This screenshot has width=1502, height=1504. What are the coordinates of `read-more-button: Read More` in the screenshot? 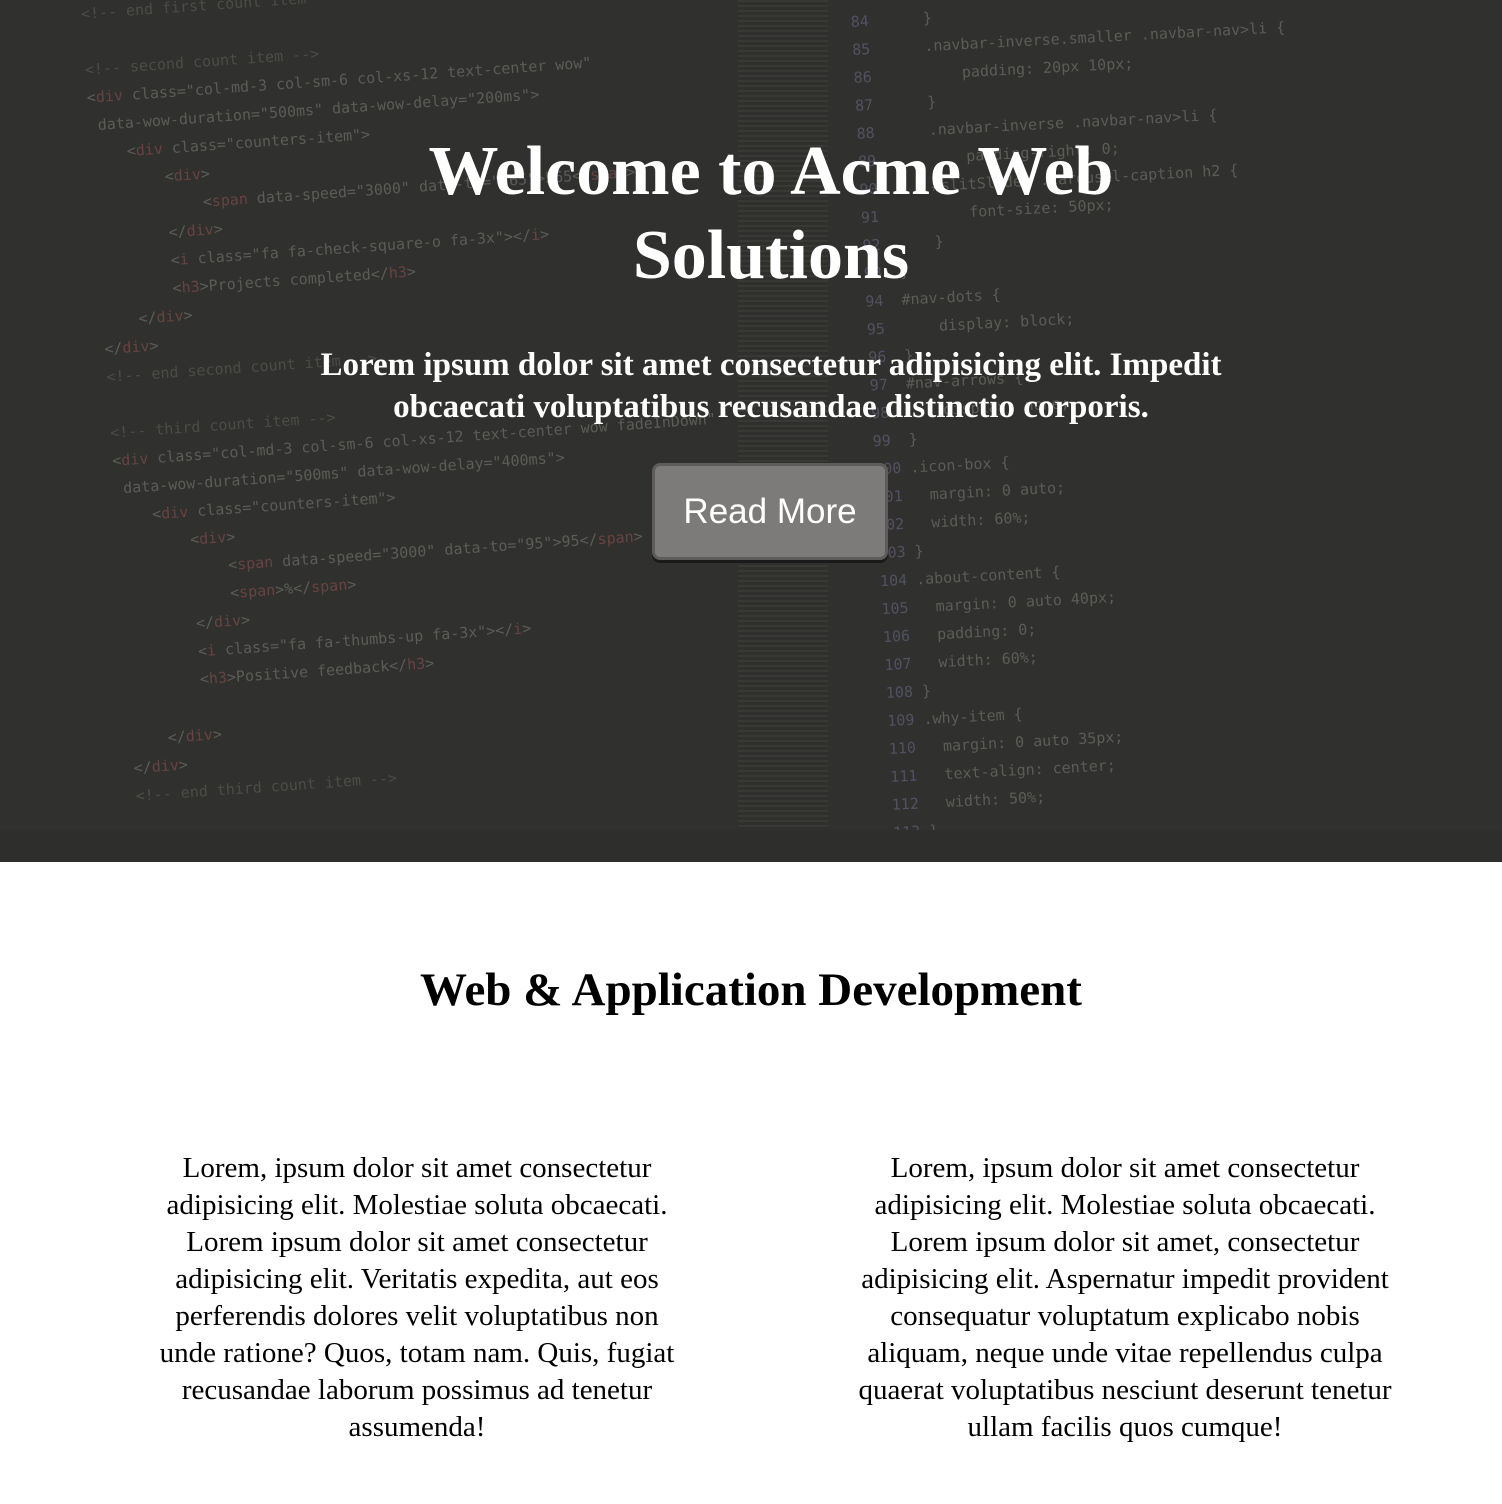 It's located at (770, 511).